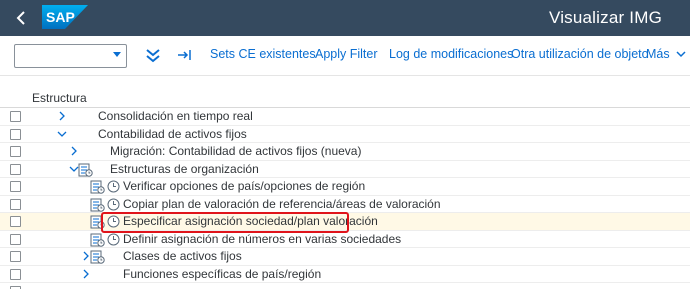 Image resolution: width=690 pixels, height=289 pixels. What do you see at coordinates (182, 256) in the screenshot?
I see `tree-node-label: Clases de activos fijos` at bounding box center [182, 256].